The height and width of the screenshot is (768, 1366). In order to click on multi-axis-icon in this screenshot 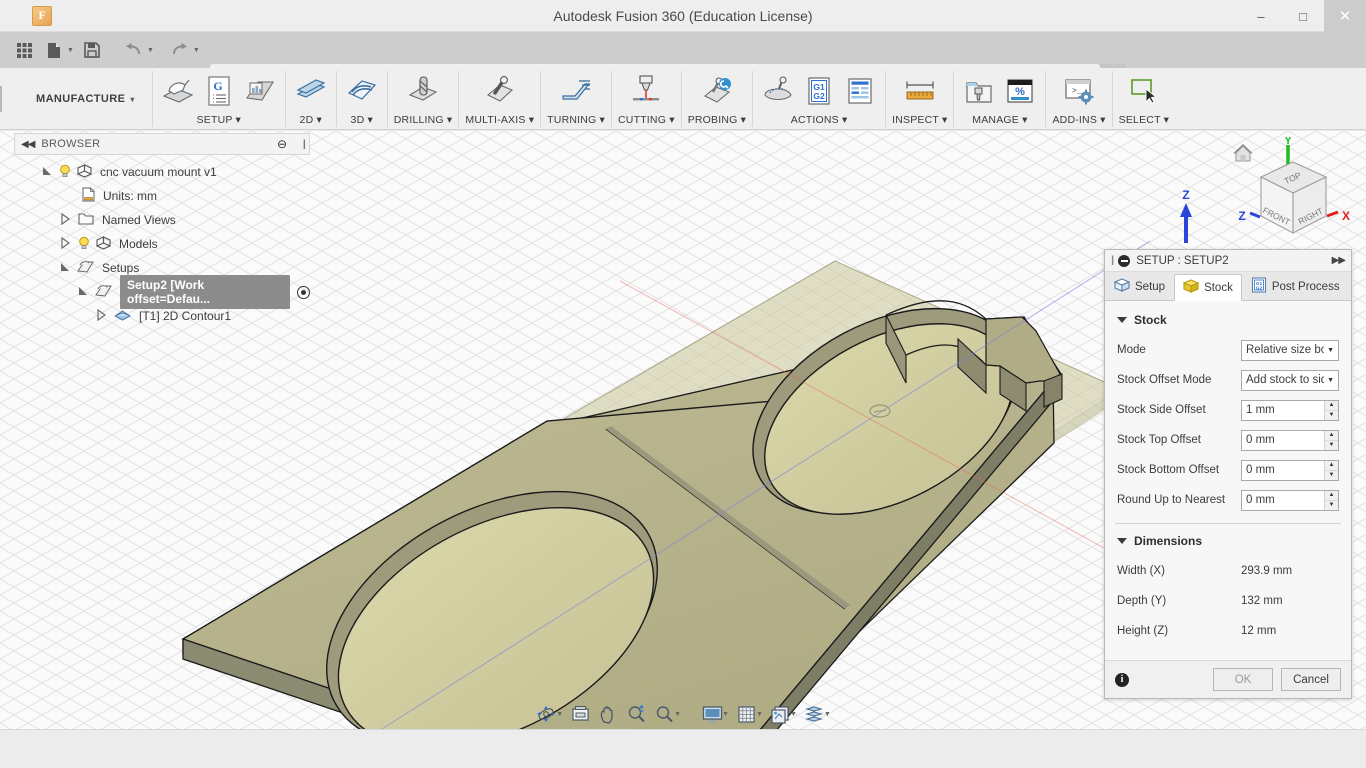, I will do `click(500, 91)`.